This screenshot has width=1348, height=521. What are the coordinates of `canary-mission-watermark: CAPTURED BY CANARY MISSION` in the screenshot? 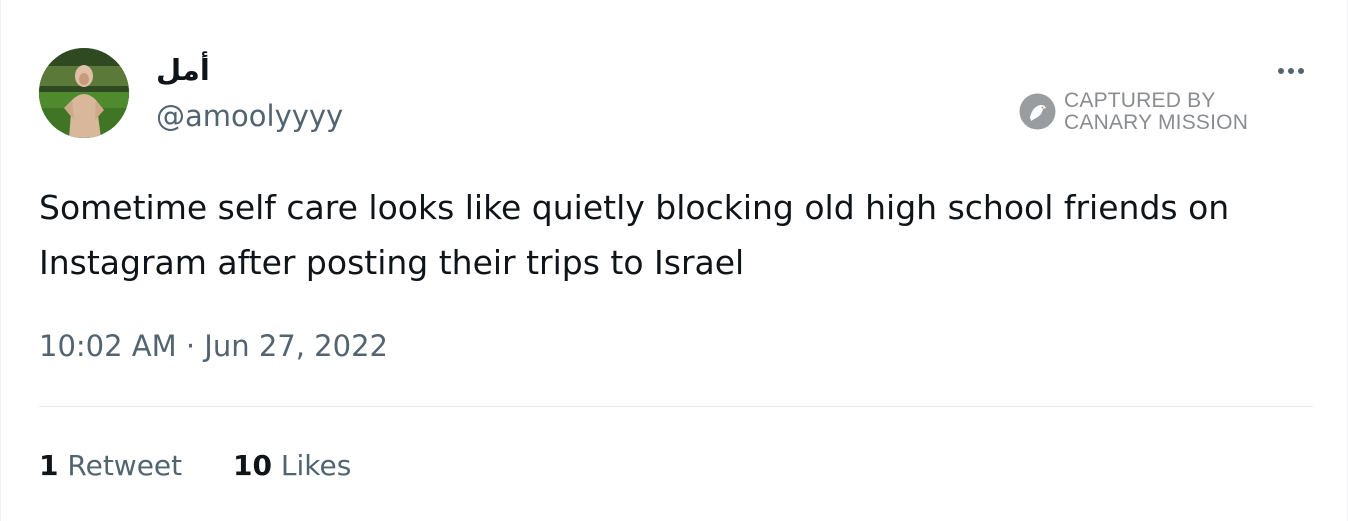 It's located at (1139, 112).